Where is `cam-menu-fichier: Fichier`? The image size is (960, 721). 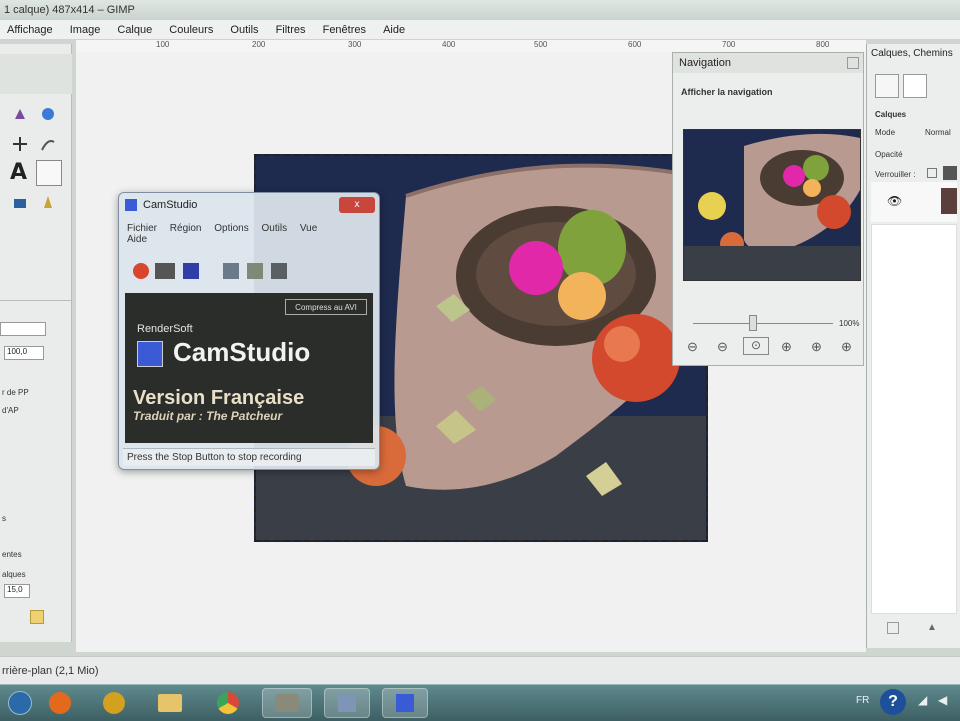
cam-menu-fichier: Fichier is located at coordinates (142, 228).